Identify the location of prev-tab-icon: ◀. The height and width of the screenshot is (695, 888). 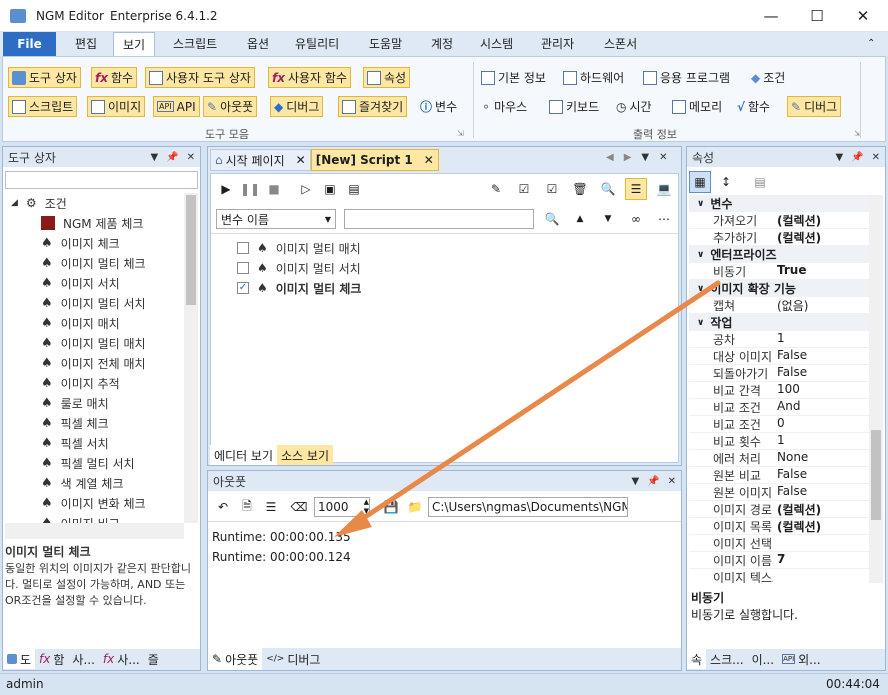
(610, 157).